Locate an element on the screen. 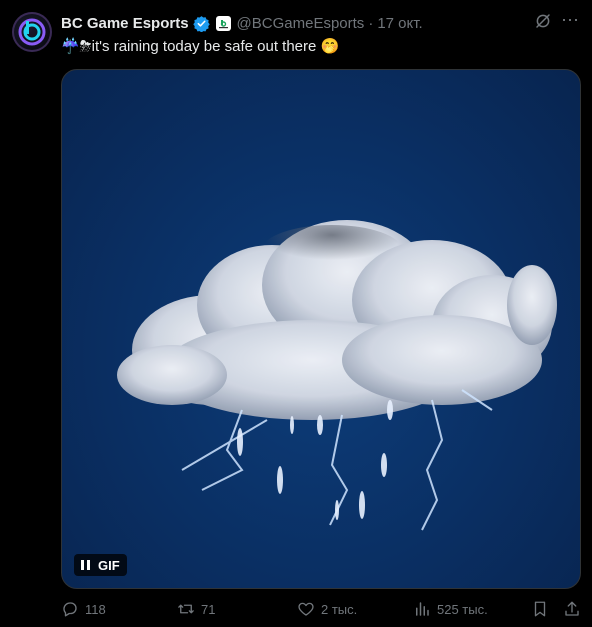 This screenshot has height=627, width=592. share-icon is located at coordinates (572, 608).